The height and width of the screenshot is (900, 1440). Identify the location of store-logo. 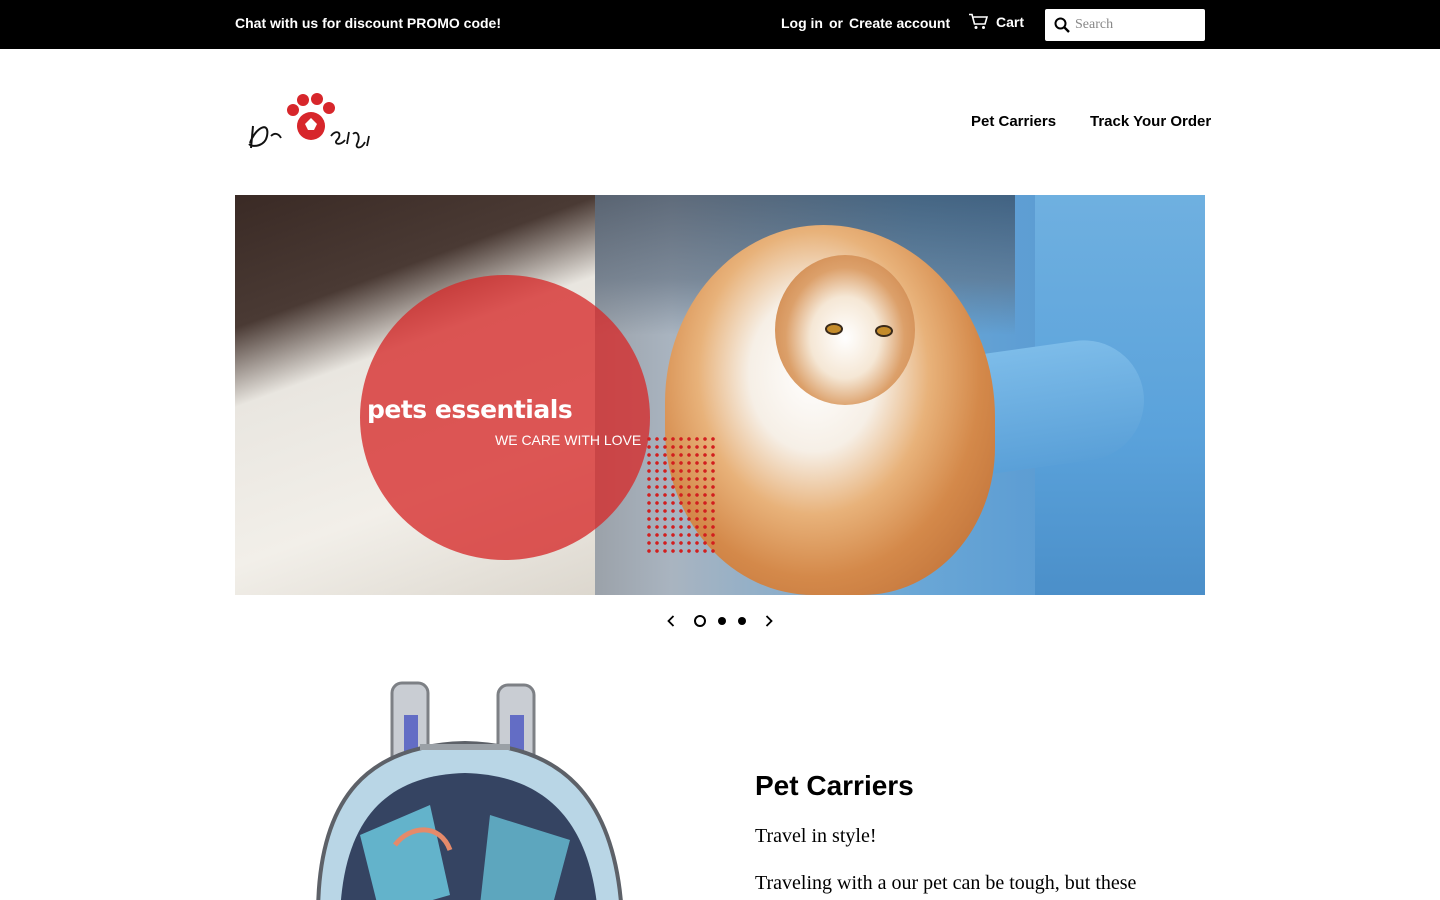
(311, 121).